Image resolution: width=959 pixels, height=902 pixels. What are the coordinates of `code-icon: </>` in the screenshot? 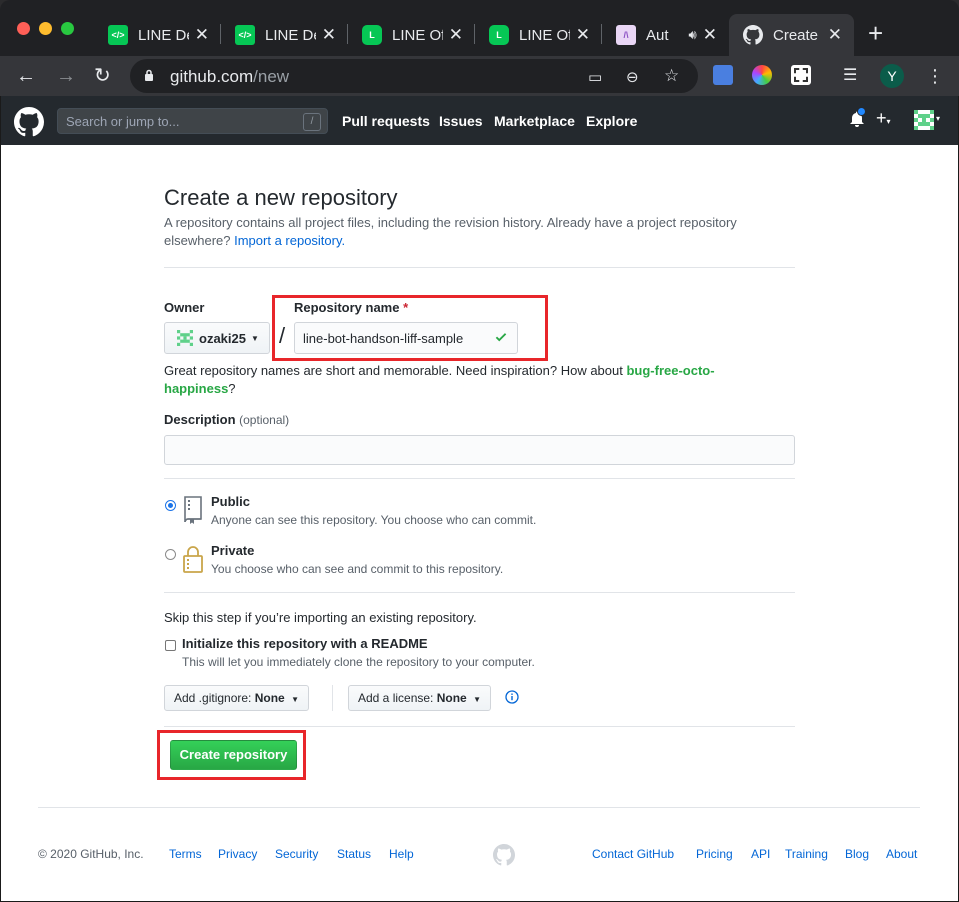 It's located at (245, 35).